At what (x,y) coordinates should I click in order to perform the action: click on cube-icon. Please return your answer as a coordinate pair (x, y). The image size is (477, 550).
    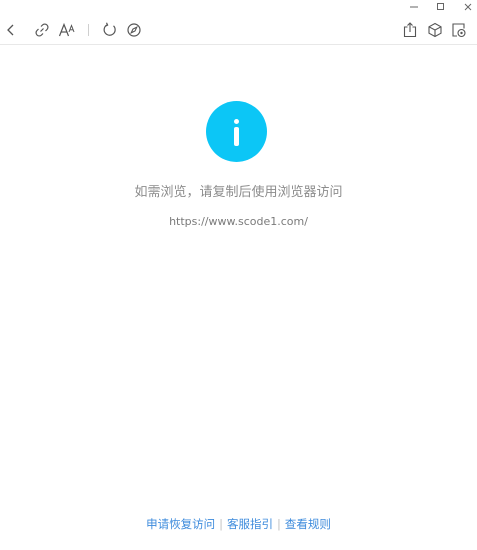
    Looking at the image, I should click on (435, 30).